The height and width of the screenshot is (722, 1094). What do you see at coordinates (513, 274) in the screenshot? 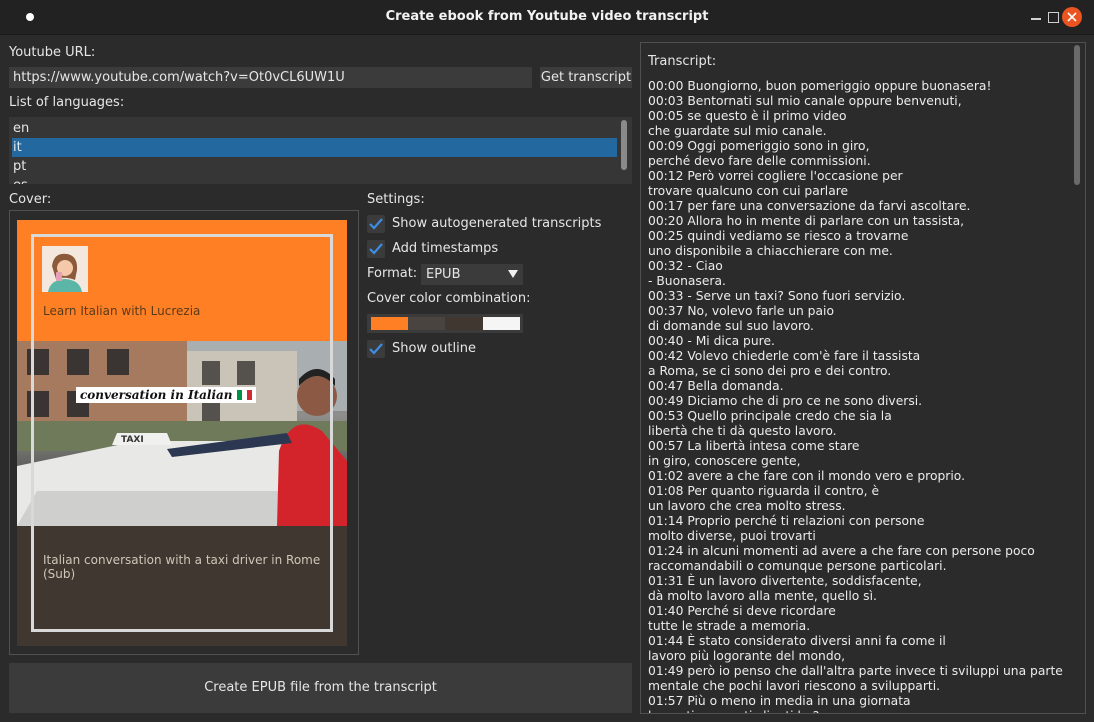
I see `dropdown-arrow-icon` at bounding box center [513, 274].